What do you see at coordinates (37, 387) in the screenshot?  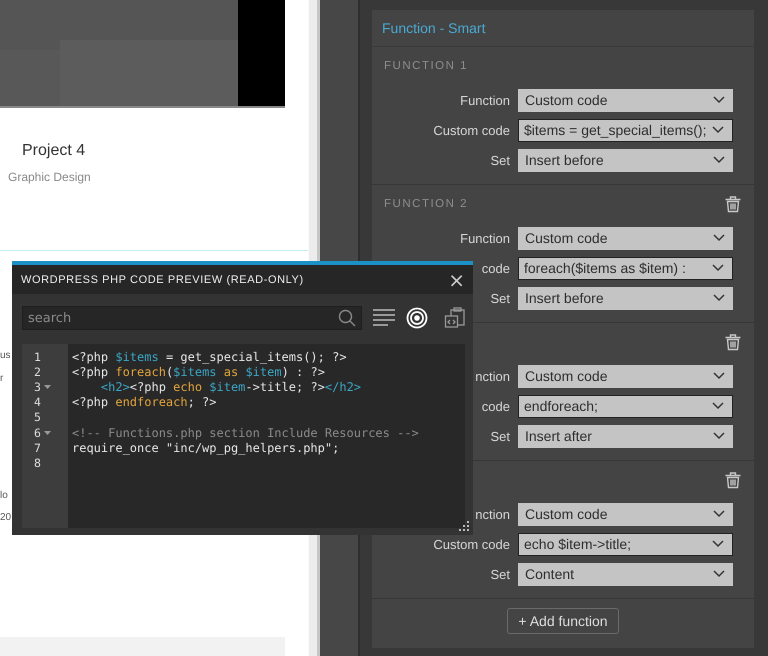 I see `line-number: 3` at bounding box center [37, 387].